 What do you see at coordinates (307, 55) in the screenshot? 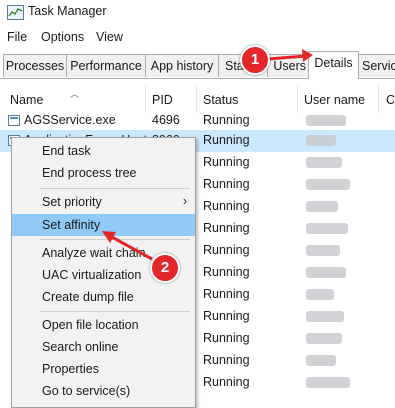
I see `arrowhead-icon` at bounding box center [307, 55].